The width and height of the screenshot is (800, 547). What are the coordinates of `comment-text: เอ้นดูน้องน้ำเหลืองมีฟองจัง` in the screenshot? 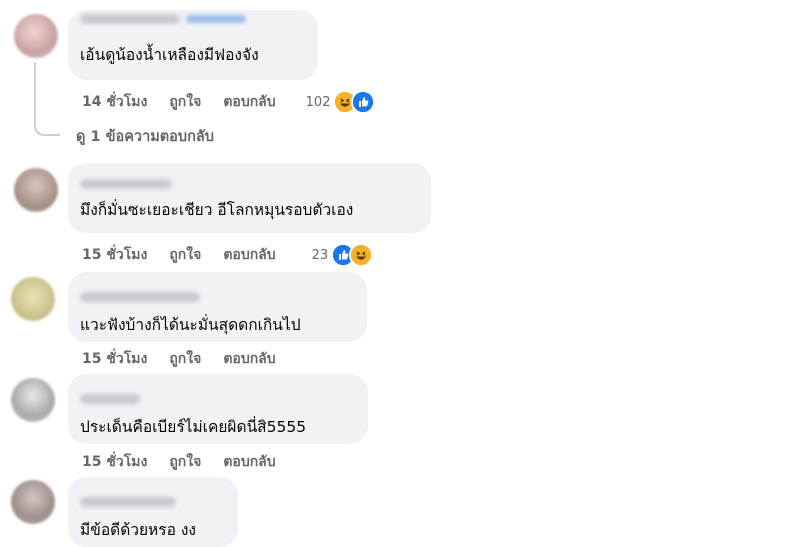 It's located at (169, 55).